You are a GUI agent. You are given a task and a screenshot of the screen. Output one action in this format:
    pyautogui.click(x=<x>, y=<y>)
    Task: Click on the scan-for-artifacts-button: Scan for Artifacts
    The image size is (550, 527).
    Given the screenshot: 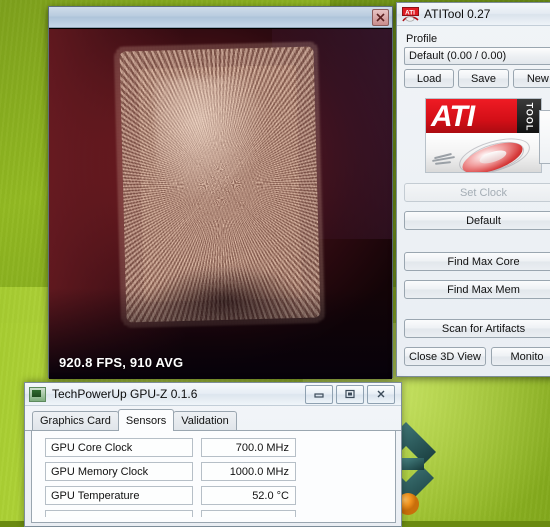 What is the action you would take?
    pyautogui.click(x=477, y=328)
    